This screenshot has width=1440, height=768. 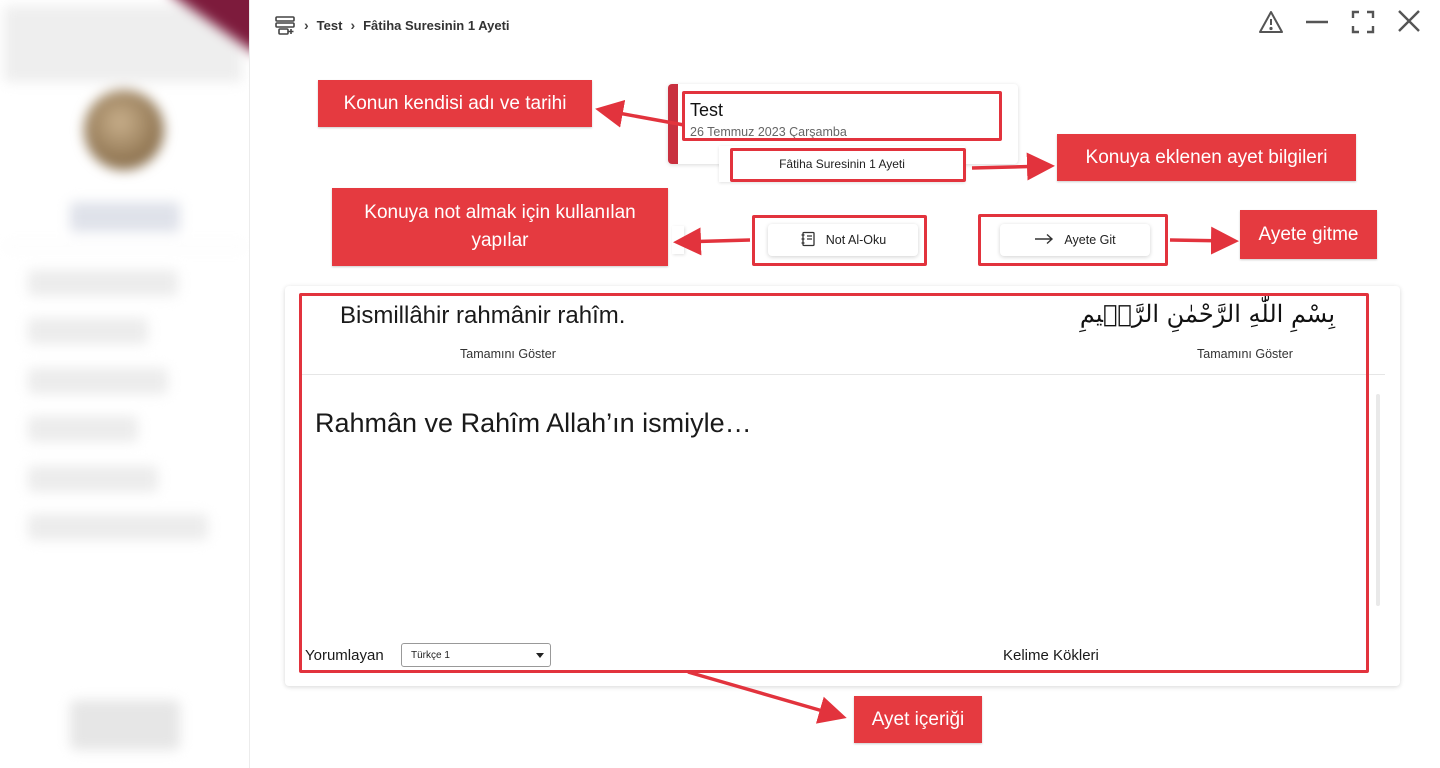 I want to click on arrow-note, so click(x=712, y=241).